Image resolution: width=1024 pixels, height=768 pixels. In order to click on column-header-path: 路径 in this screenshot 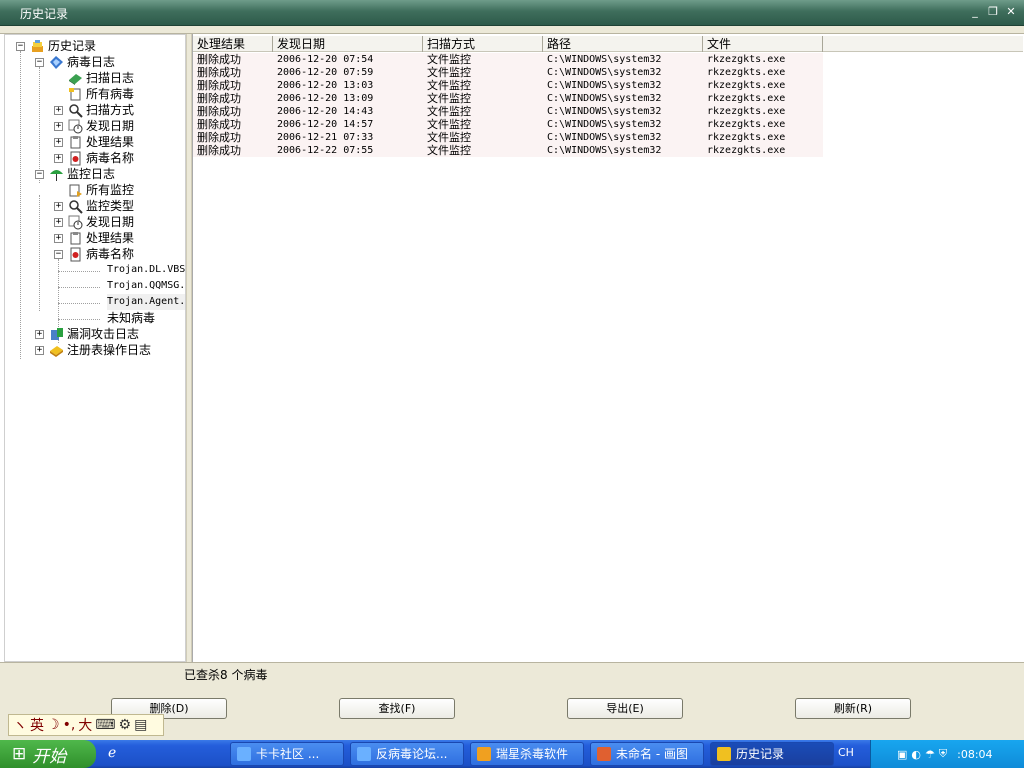, I will do `click(623, 44)`.